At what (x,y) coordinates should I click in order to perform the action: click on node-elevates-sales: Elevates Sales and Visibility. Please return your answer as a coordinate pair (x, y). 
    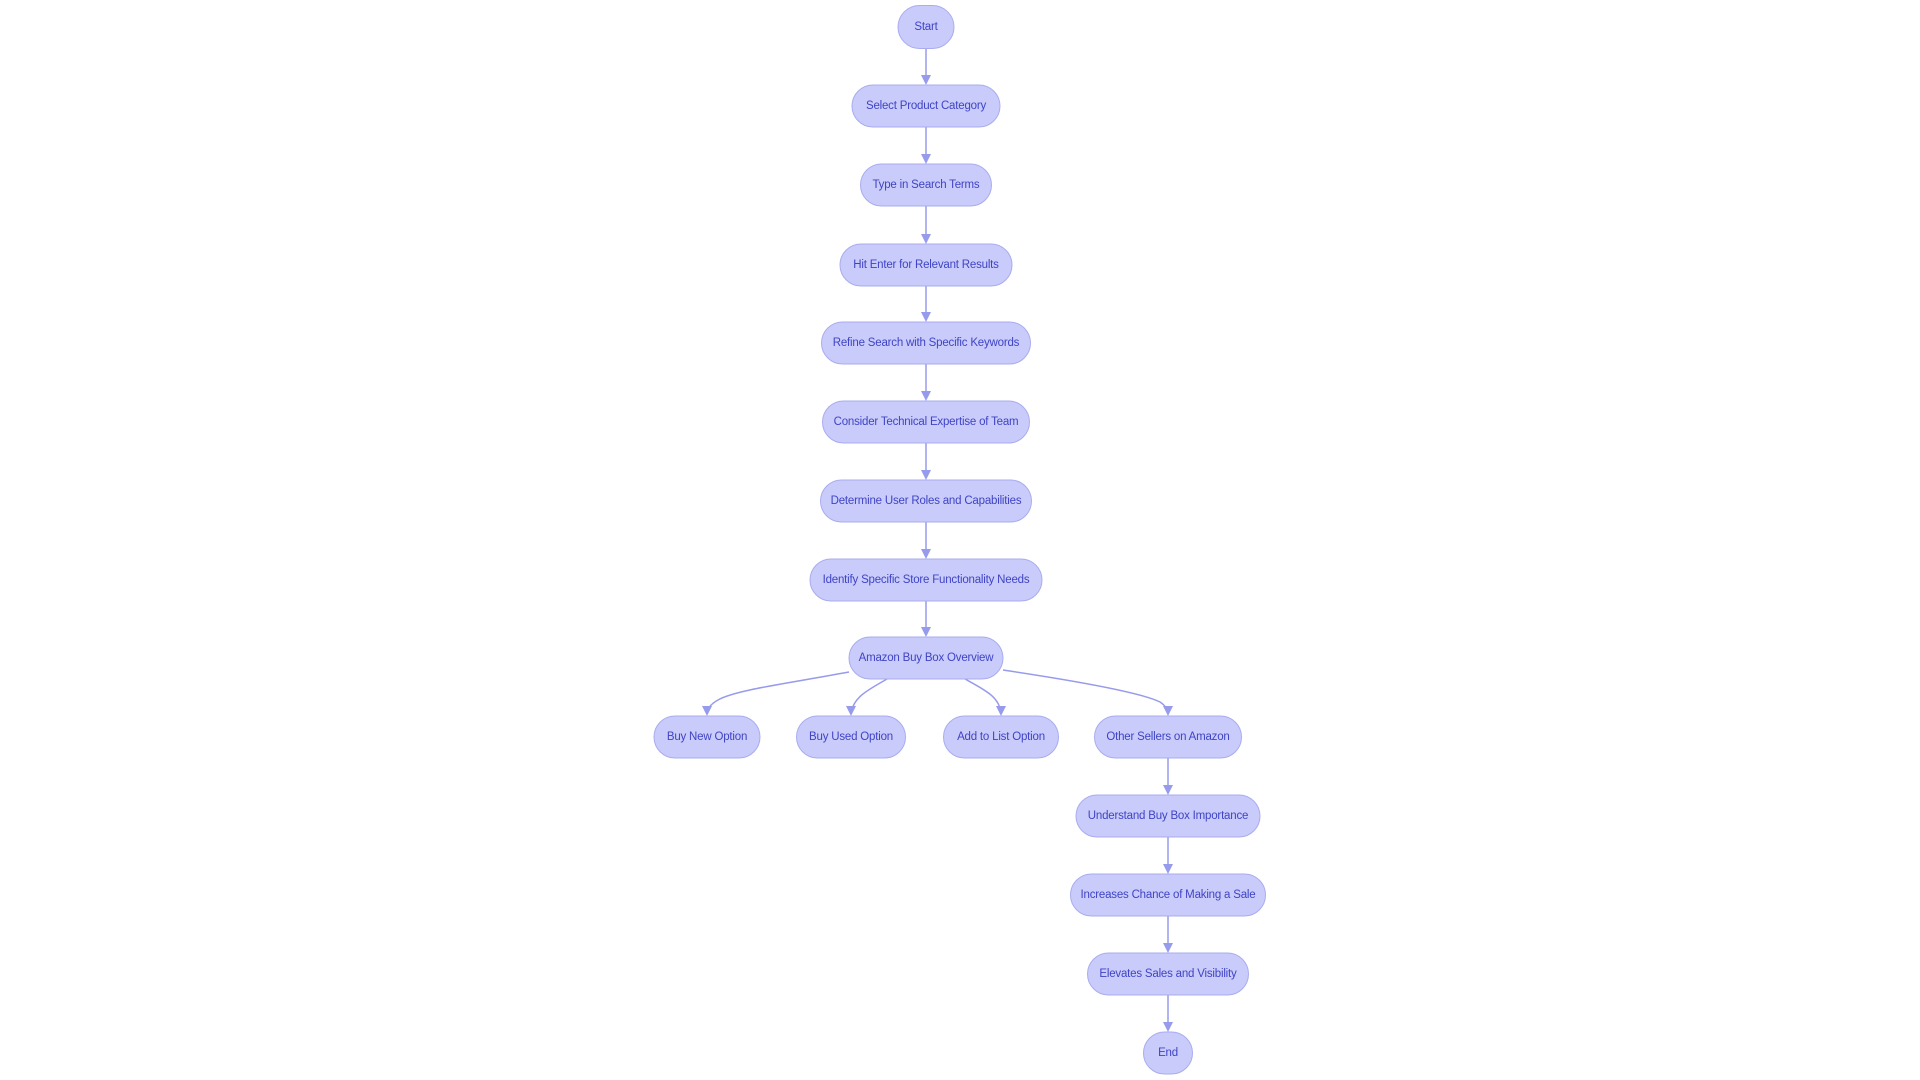
    Looking at the image, I should click on (1168, 974).